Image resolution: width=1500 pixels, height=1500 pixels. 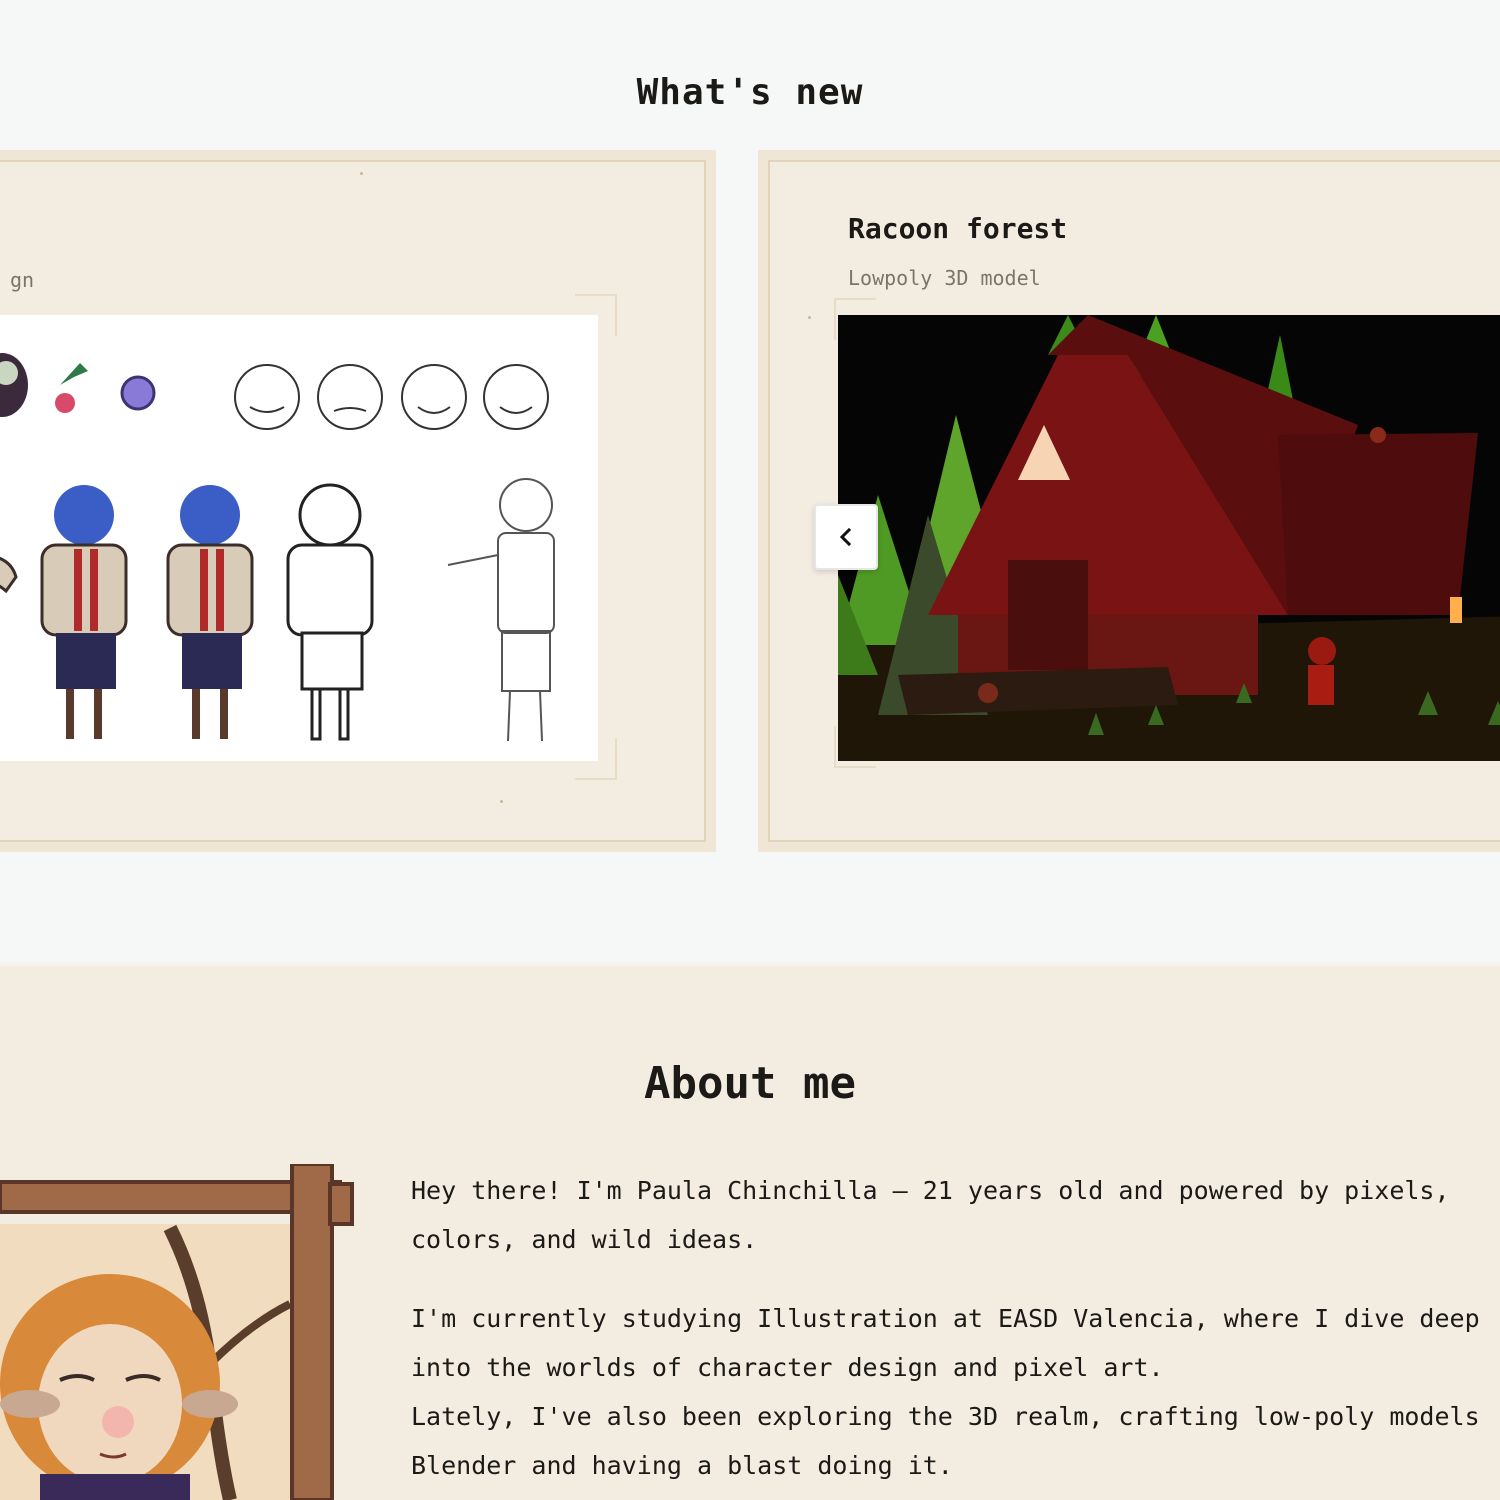 What do you see at coordinates (22, 280) in the screenshot?
I see `card-subtitle: gn` at bounding box center [22, 280].